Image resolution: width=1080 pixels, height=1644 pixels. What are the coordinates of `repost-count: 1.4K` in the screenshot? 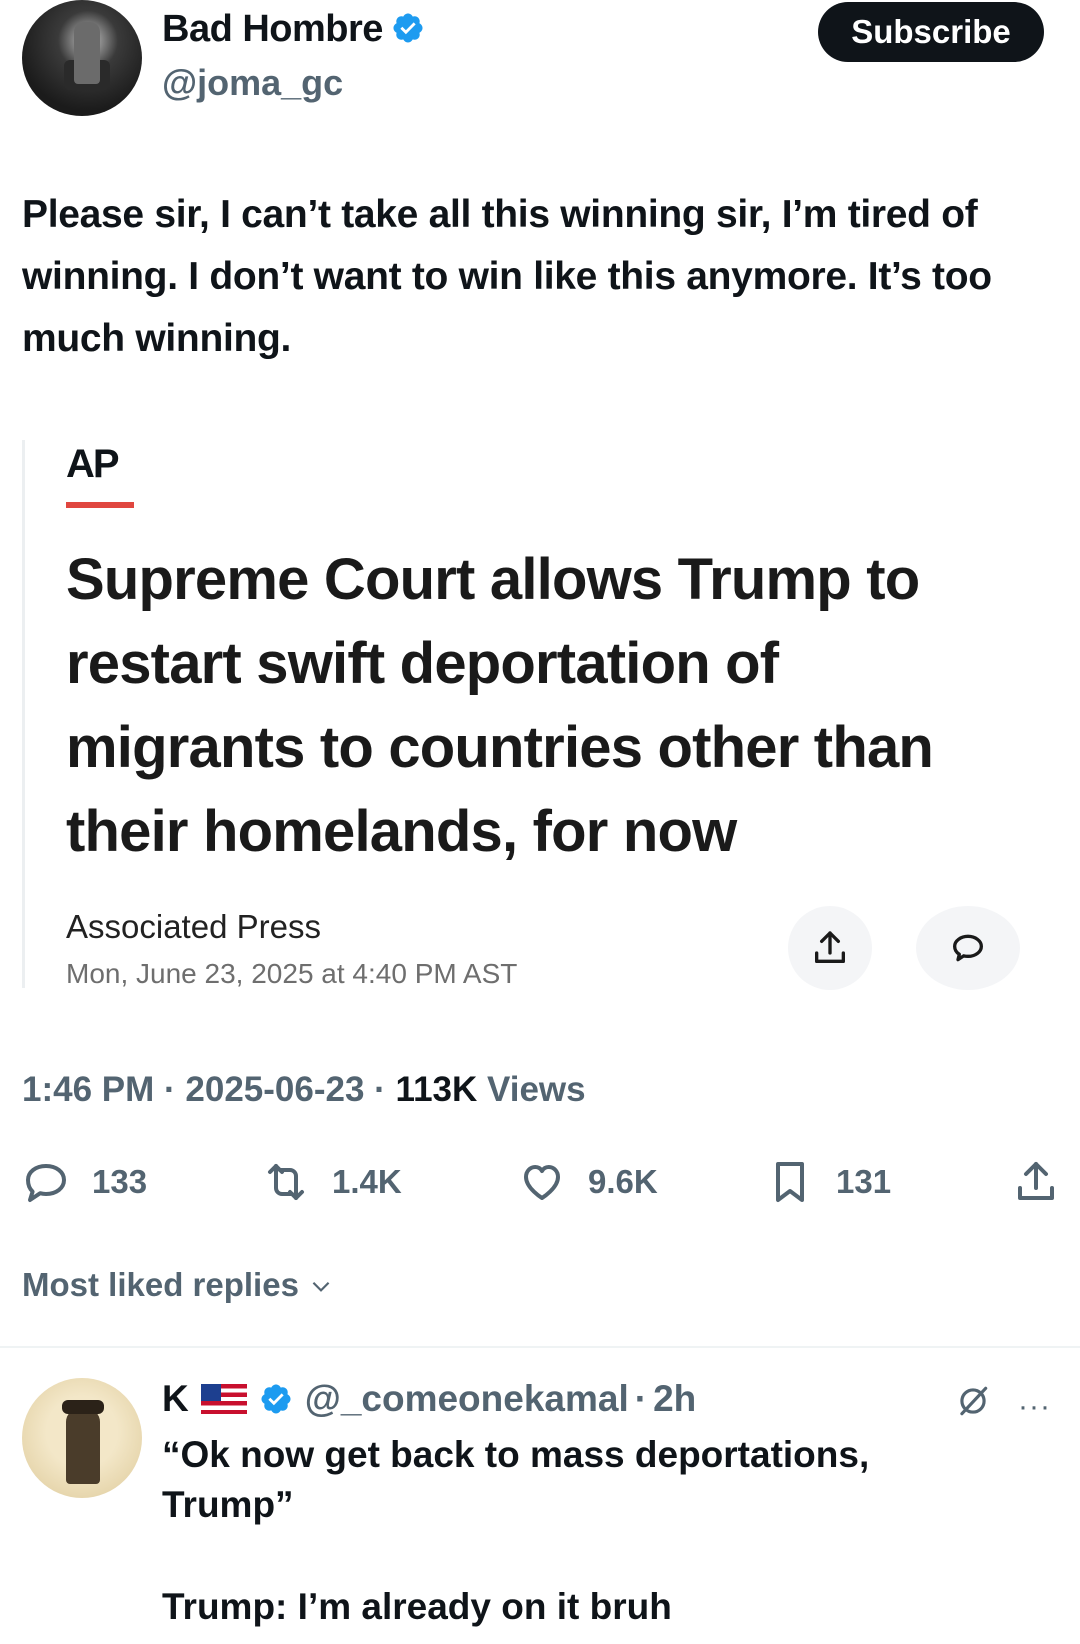 It's located at (367, 1181).